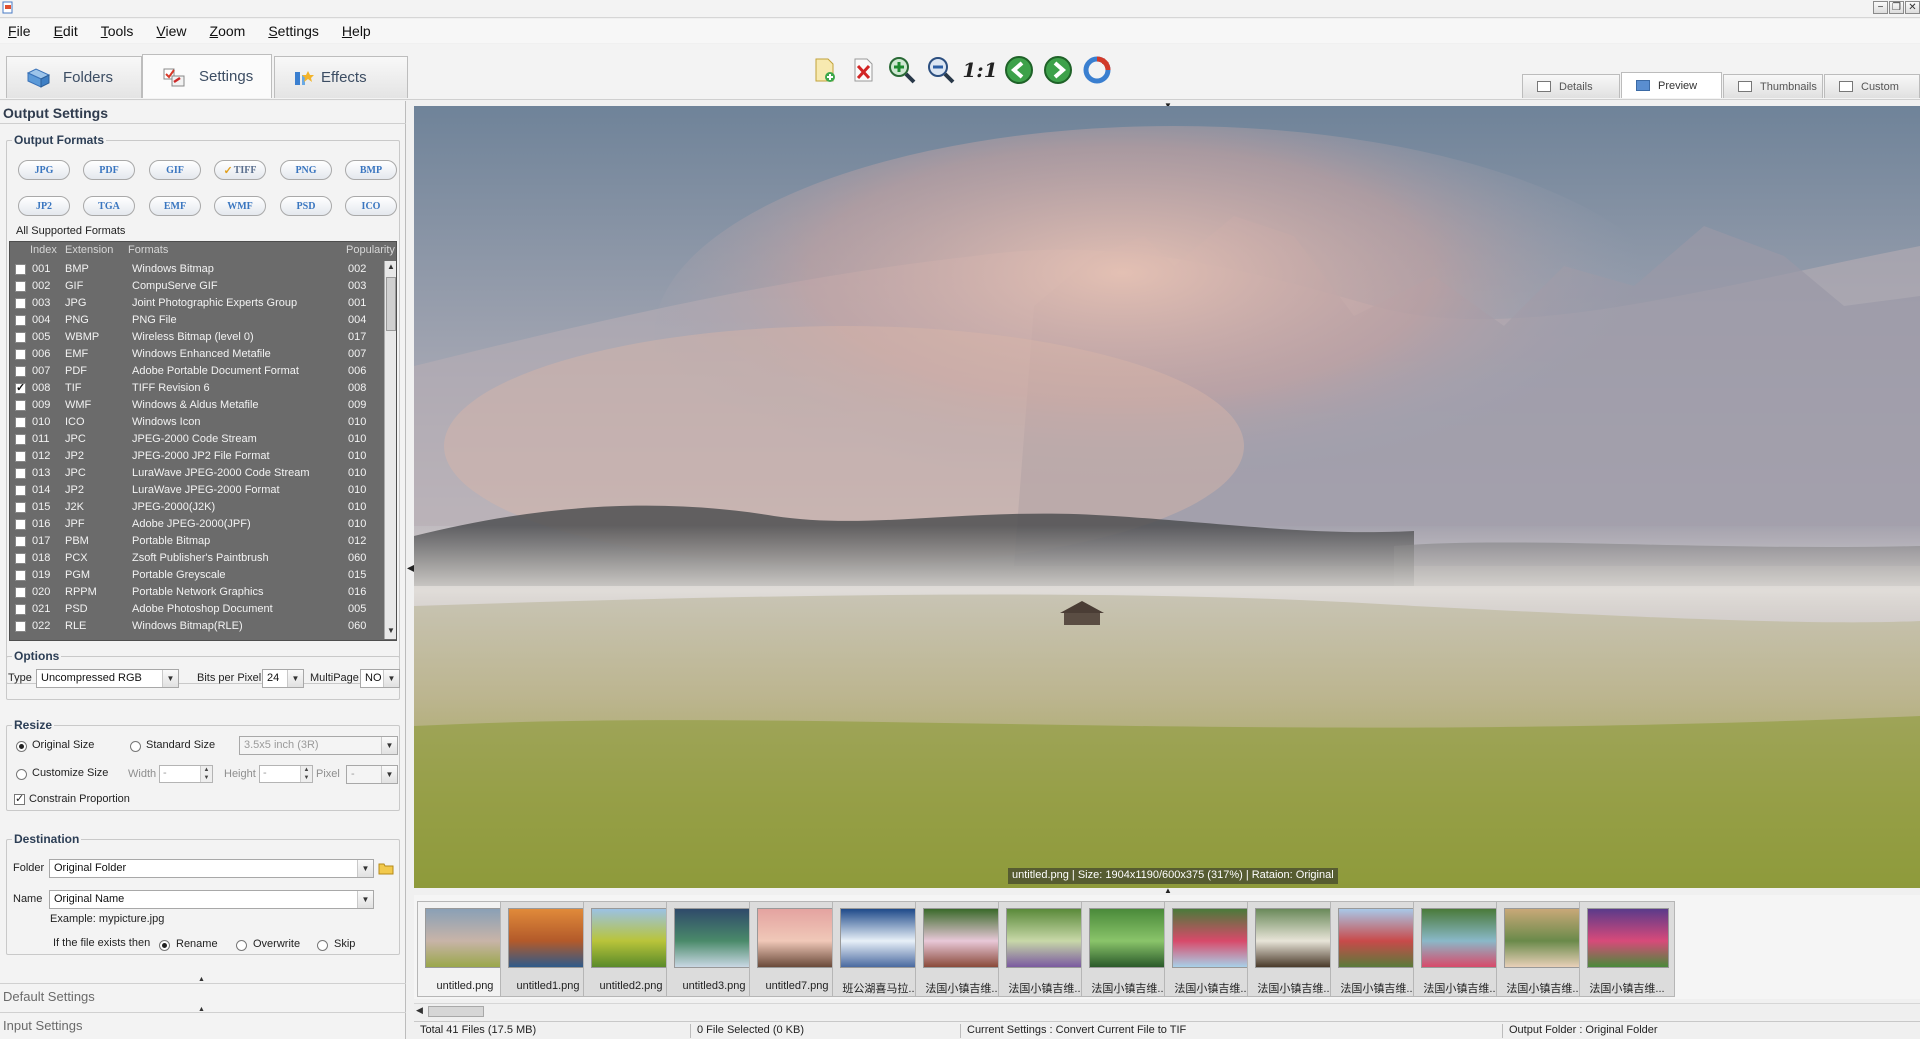 The height and width of the screenshot is (1039, 1920). Describe the element at coordinates (419, 1010) in the screenshot. I see `scroll-left-icon: ◀` at that location.